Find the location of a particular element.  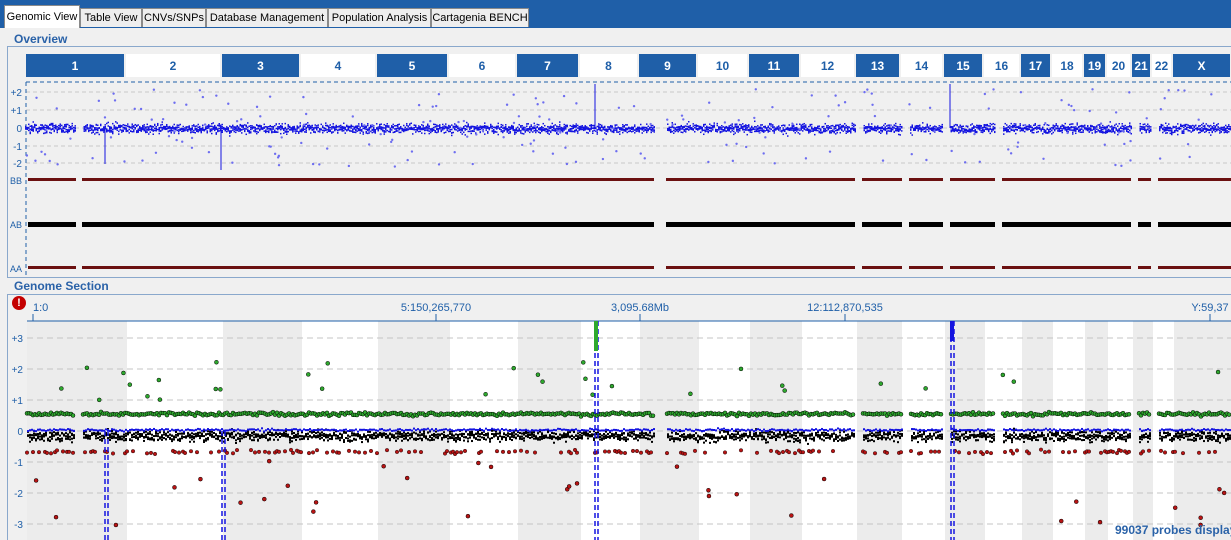

position-label: 5:150,265,770 is located at coordinates (436, 308).